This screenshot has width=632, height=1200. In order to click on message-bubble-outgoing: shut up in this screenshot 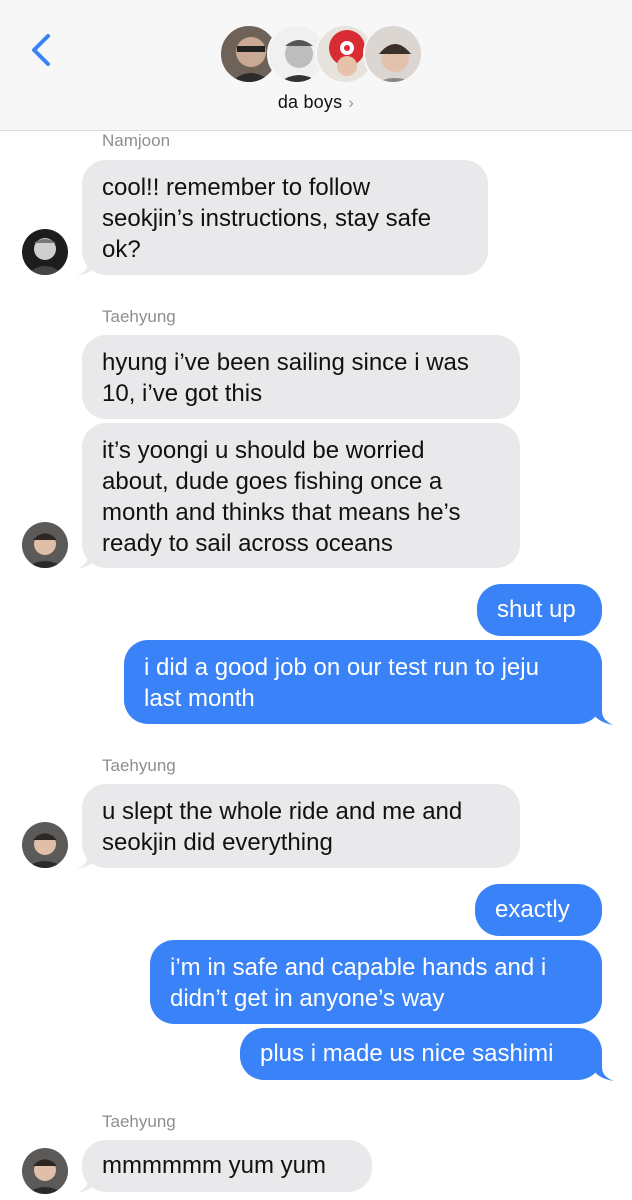, I will do `click(539, 610)`.